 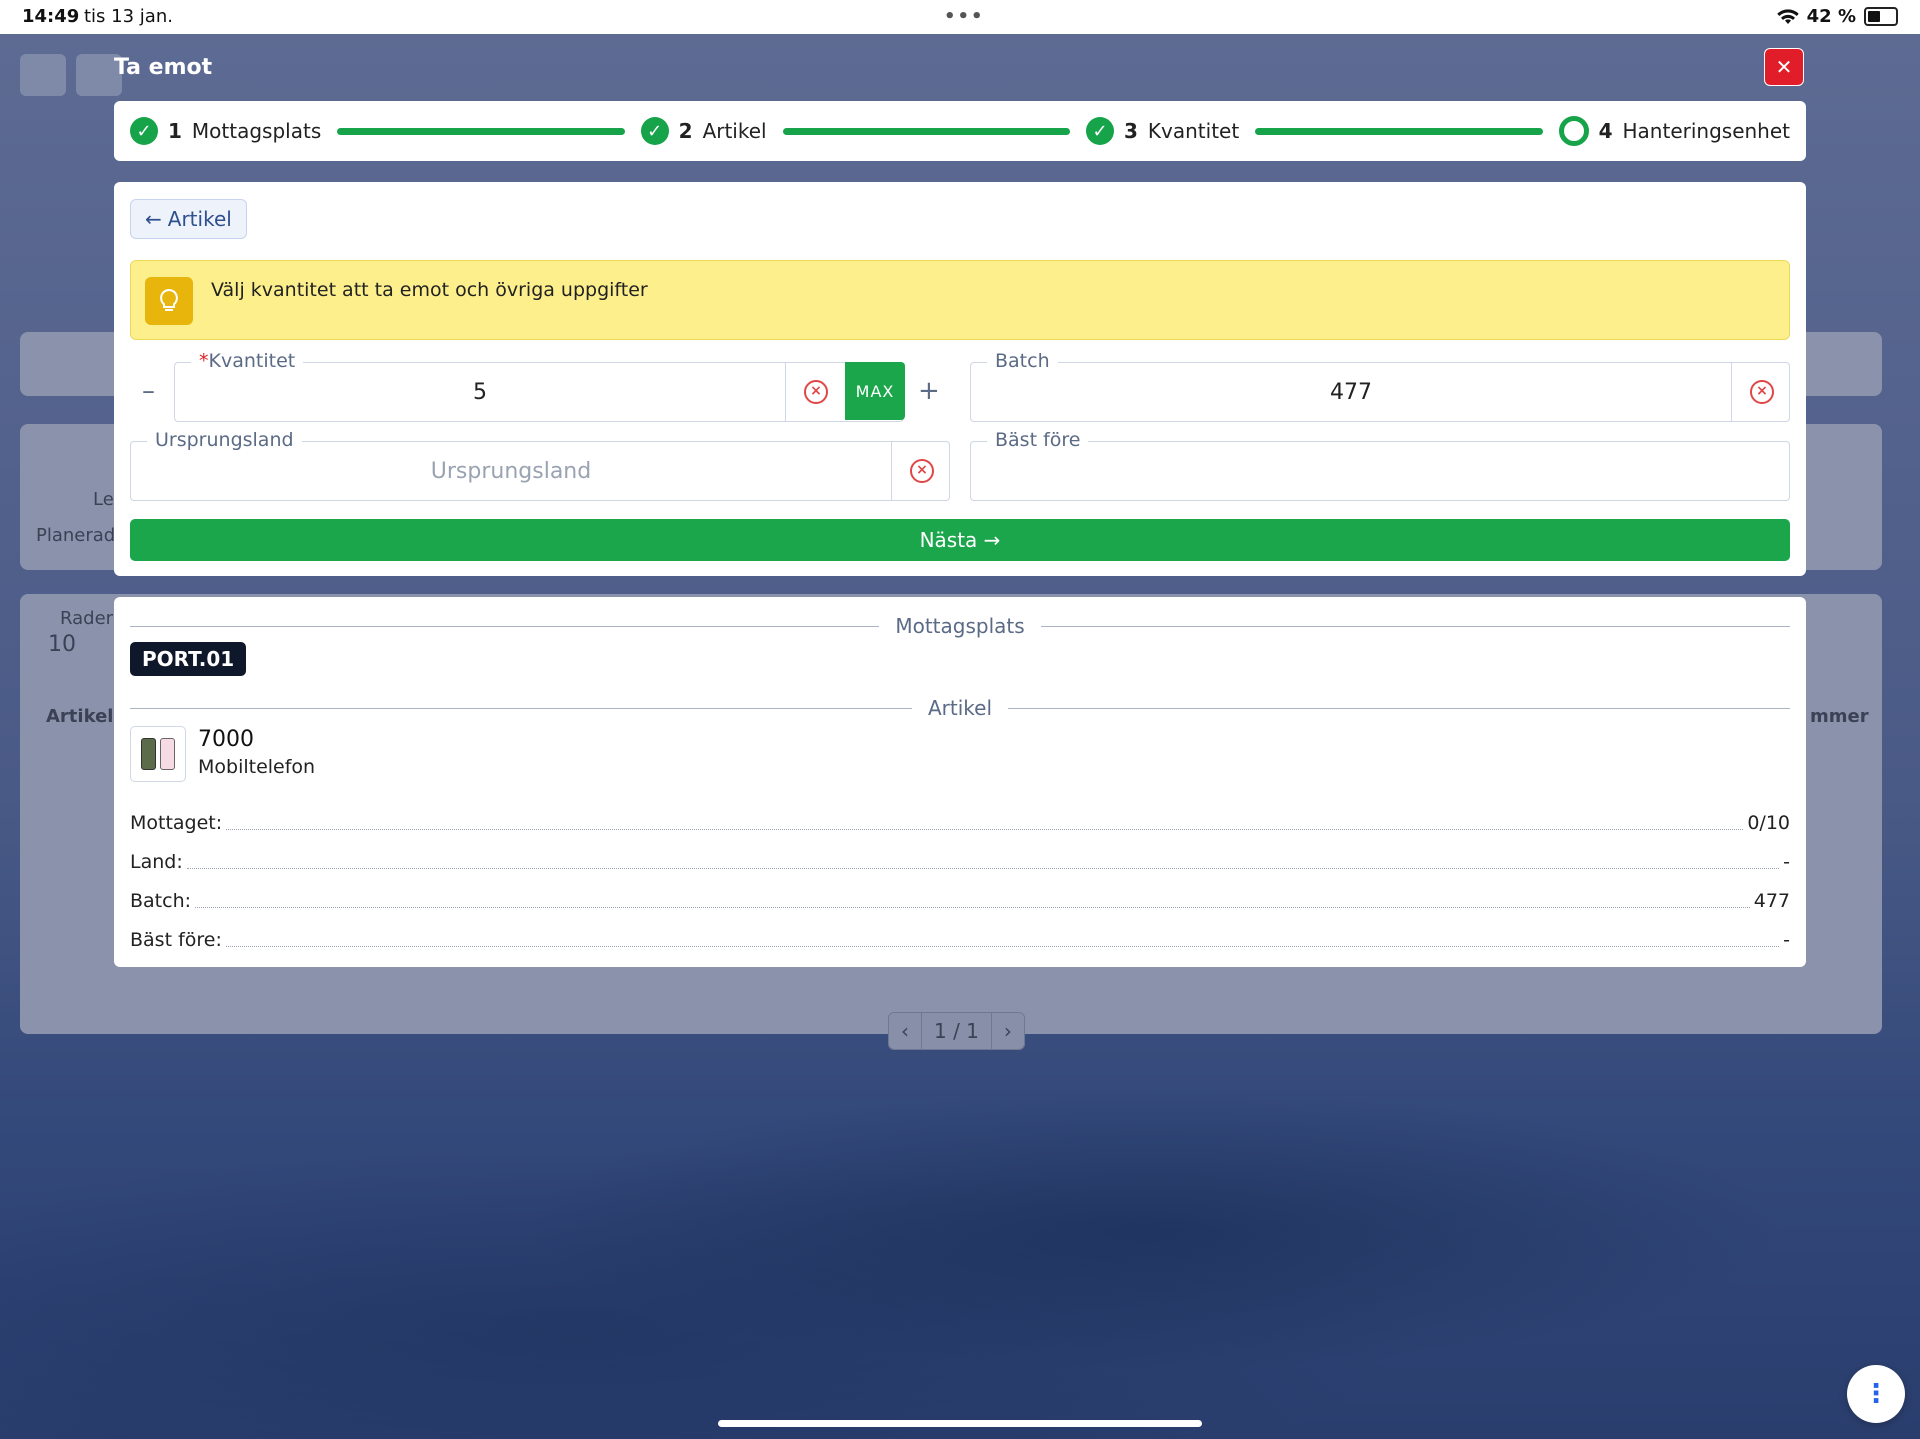 What do you see at coordinates (1007, 1031) in the screenshot?
I see `pager-next-icon: ›` at bounding box center [1007, 1031].